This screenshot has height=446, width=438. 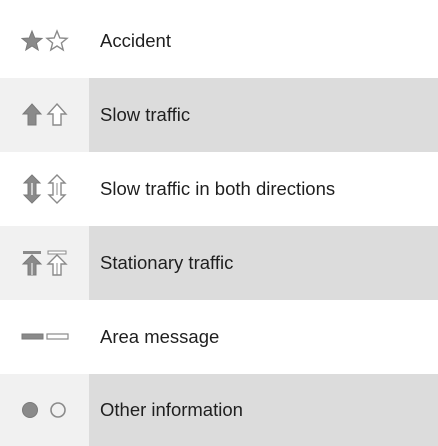 I want to click on legend-label: Stationary traffic, so click(x=263, y=263).